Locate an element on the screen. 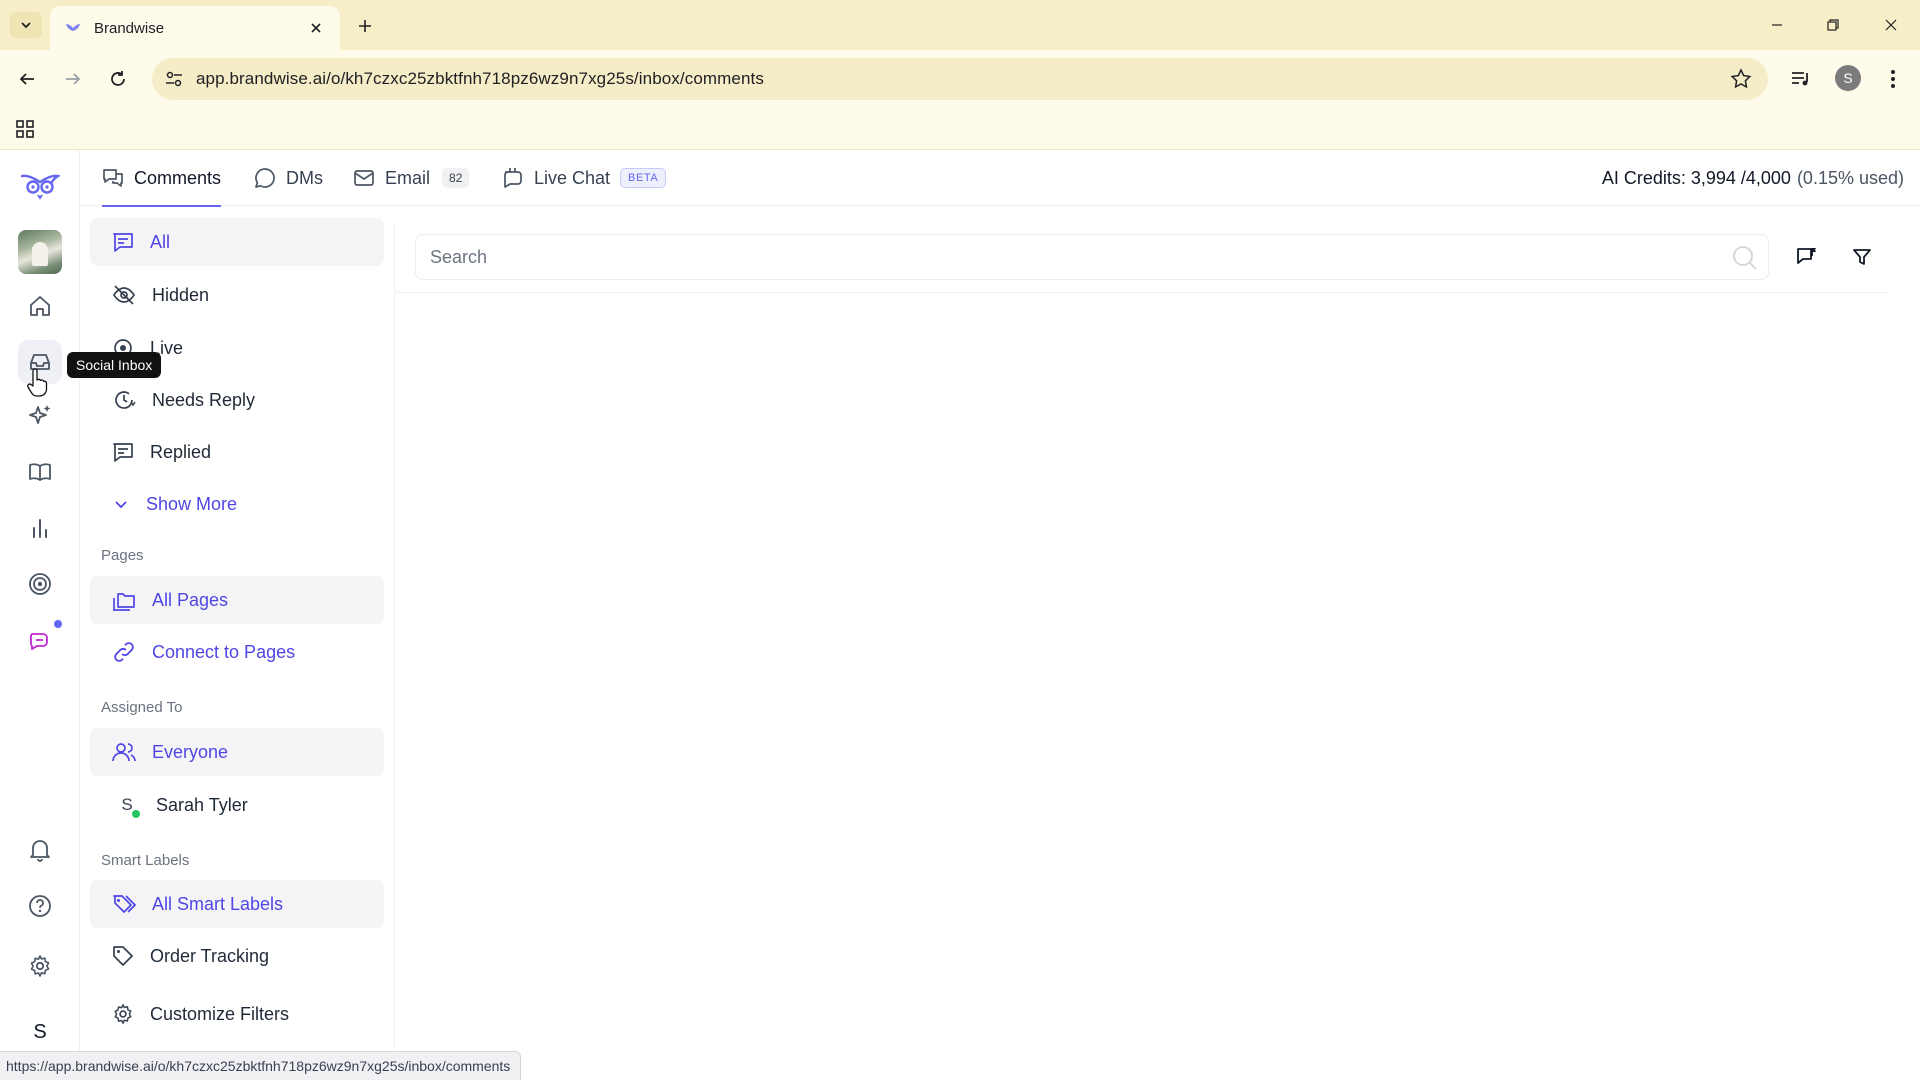  pages-heading: Pages is located at coordinates (122, 555).